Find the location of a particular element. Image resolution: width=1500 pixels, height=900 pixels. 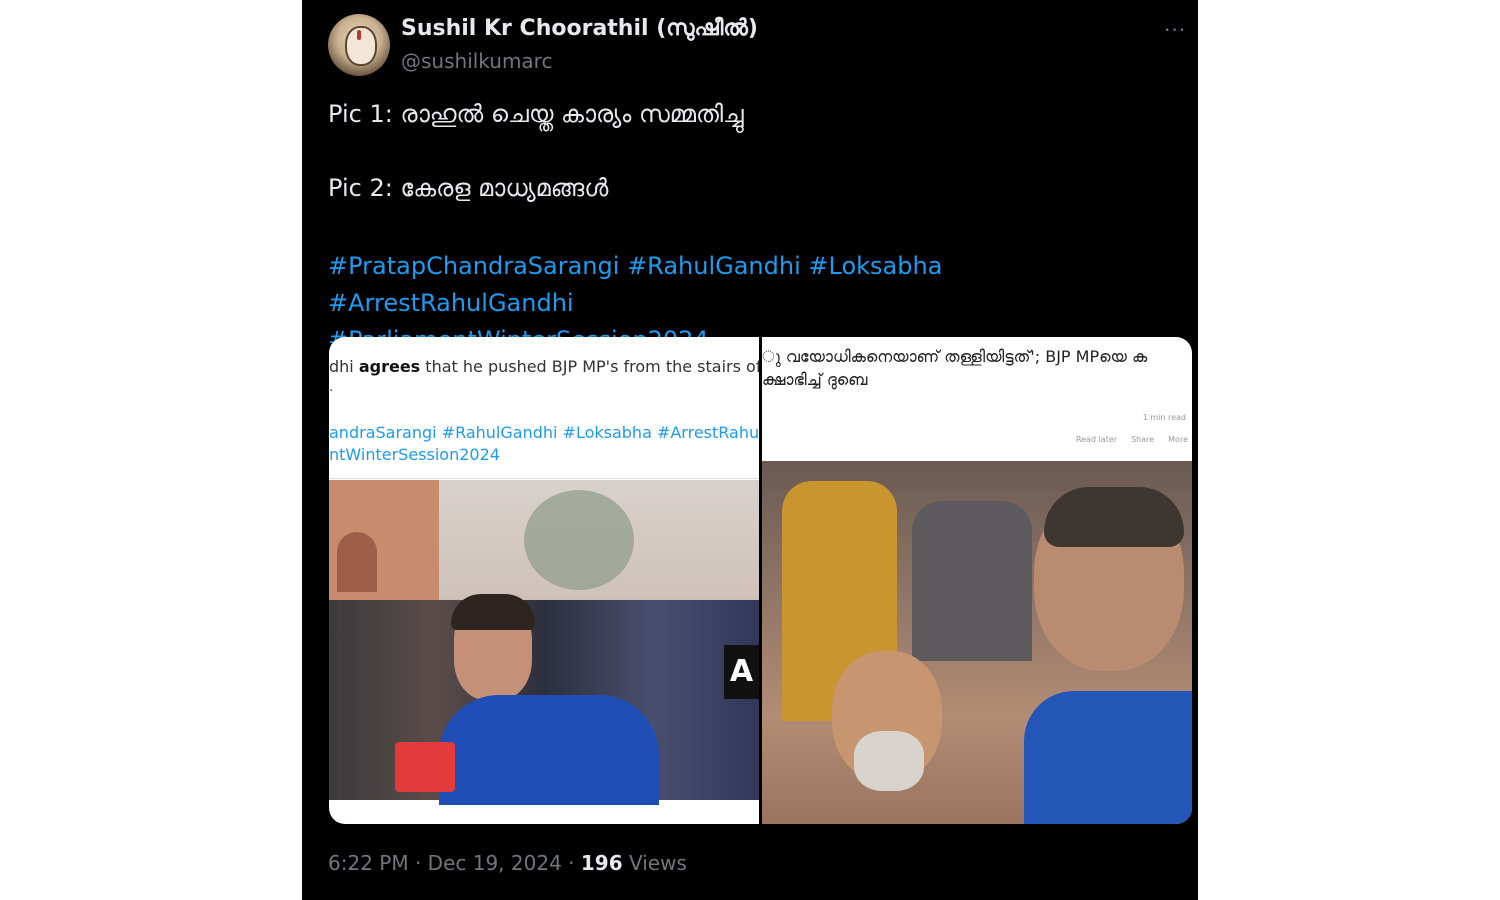

views-count: 196 is located at coordinates (601, 863).